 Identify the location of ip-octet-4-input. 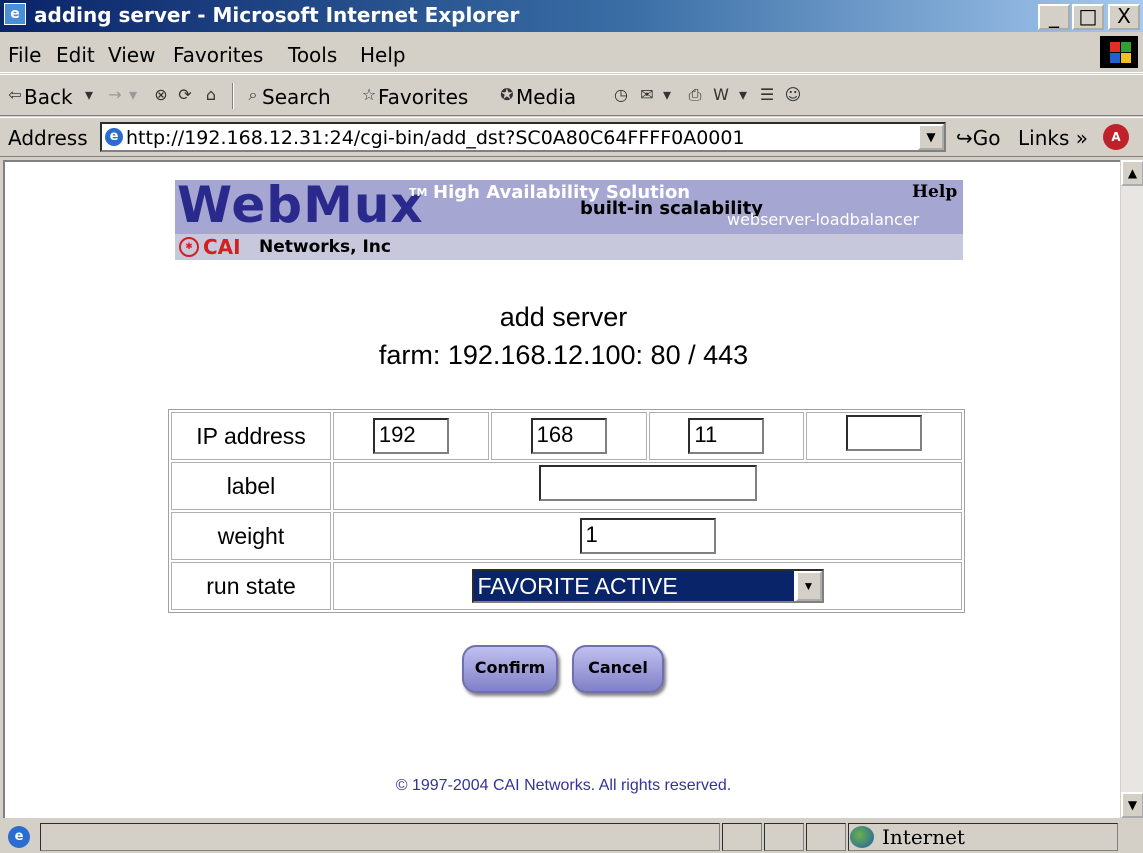
(884, 433).